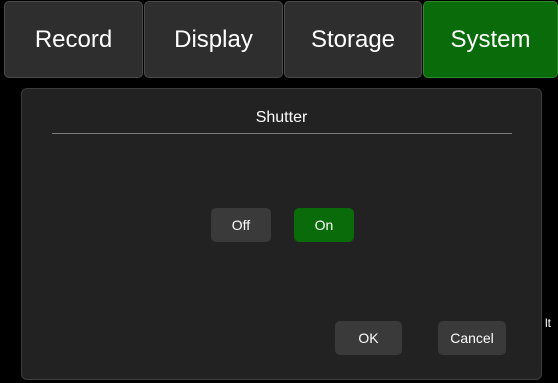  I want to click on shutter-off-button: Off, so click(241, 225).